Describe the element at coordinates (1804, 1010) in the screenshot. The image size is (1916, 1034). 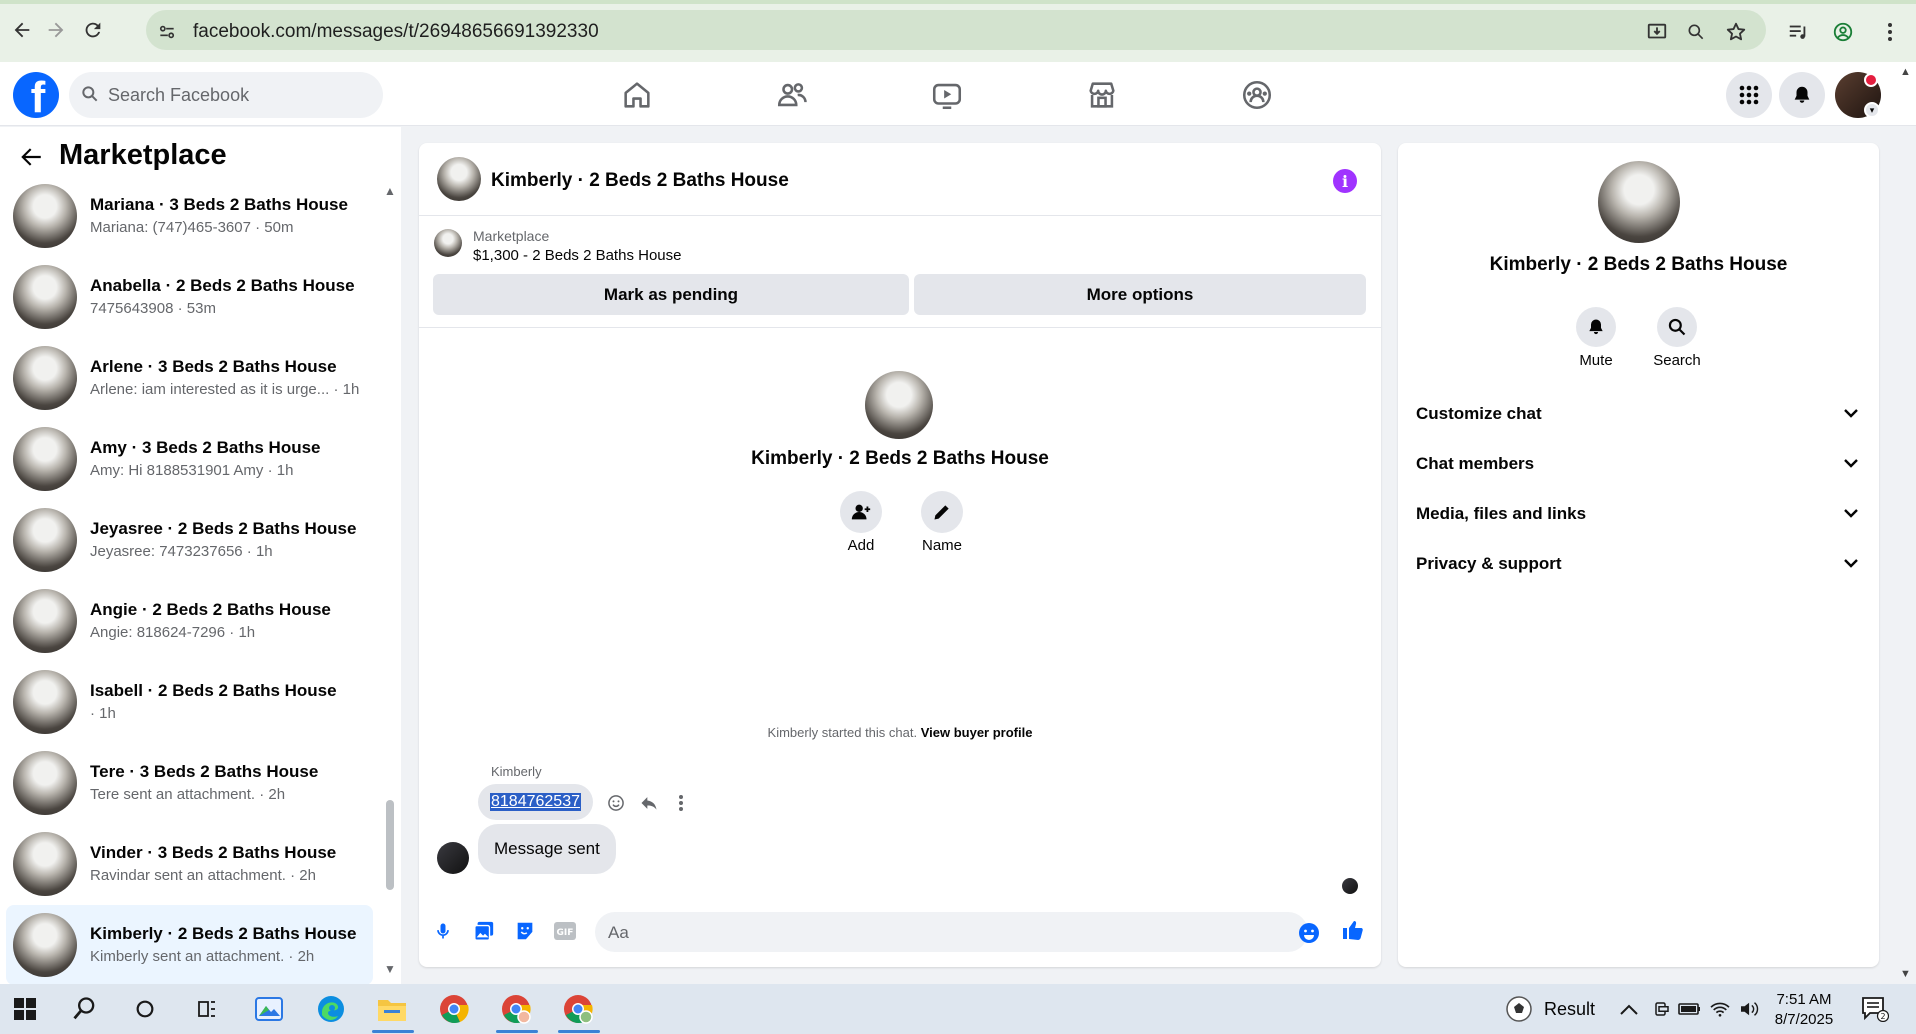
I see `system-clock: 7:51 AM 8/7/2025` at that location.